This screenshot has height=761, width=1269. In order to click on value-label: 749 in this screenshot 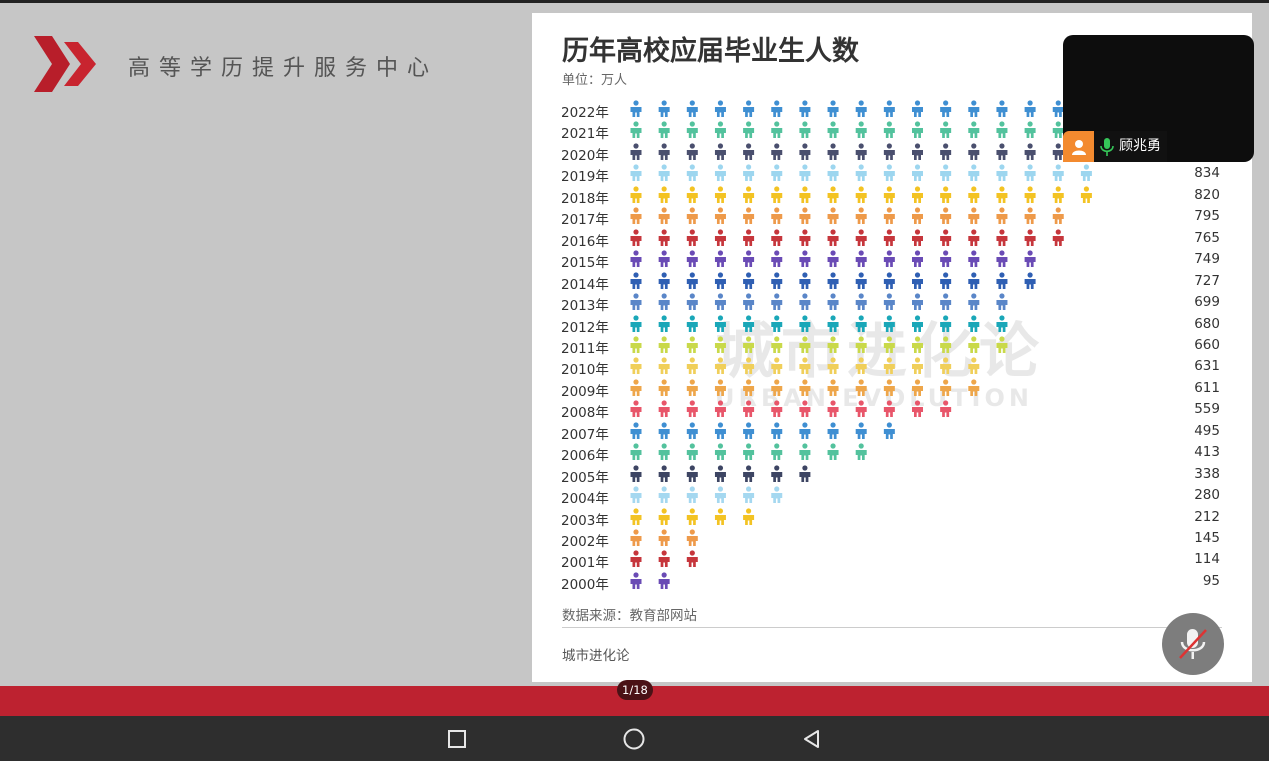, I will do `click(1207, 259)`.